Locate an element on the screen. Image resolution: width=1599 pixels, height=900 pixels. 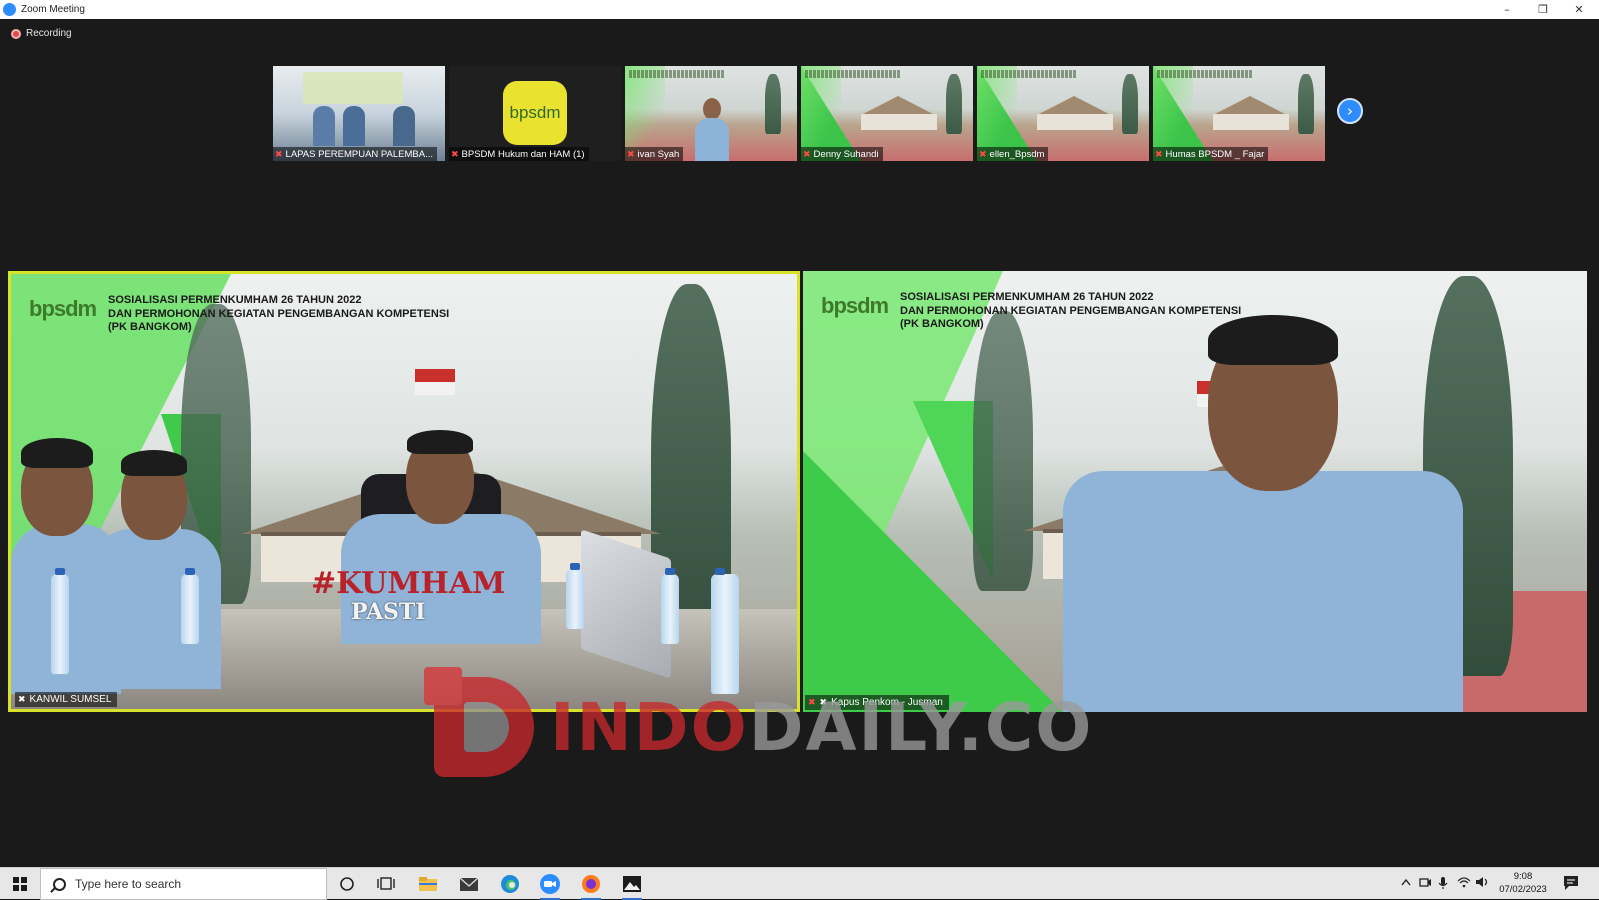
windows-taskbar: 9:08 07/02/2023 is located at coordinates (799, 883).